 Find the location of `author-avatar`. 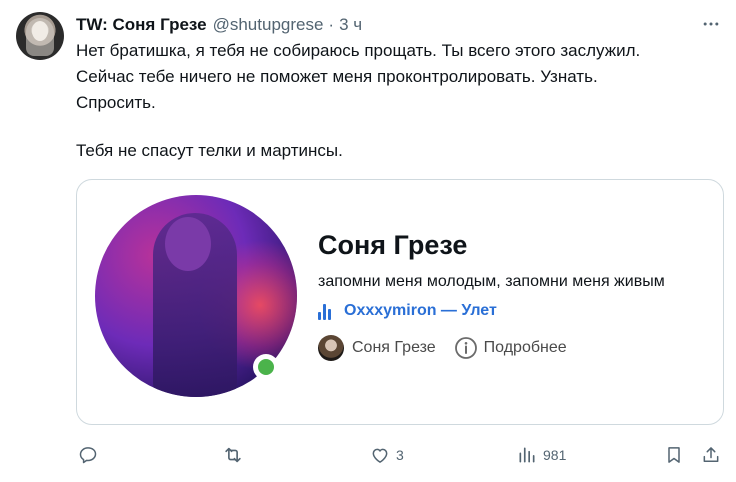

author-avatar is located at coordinates (40, 36).